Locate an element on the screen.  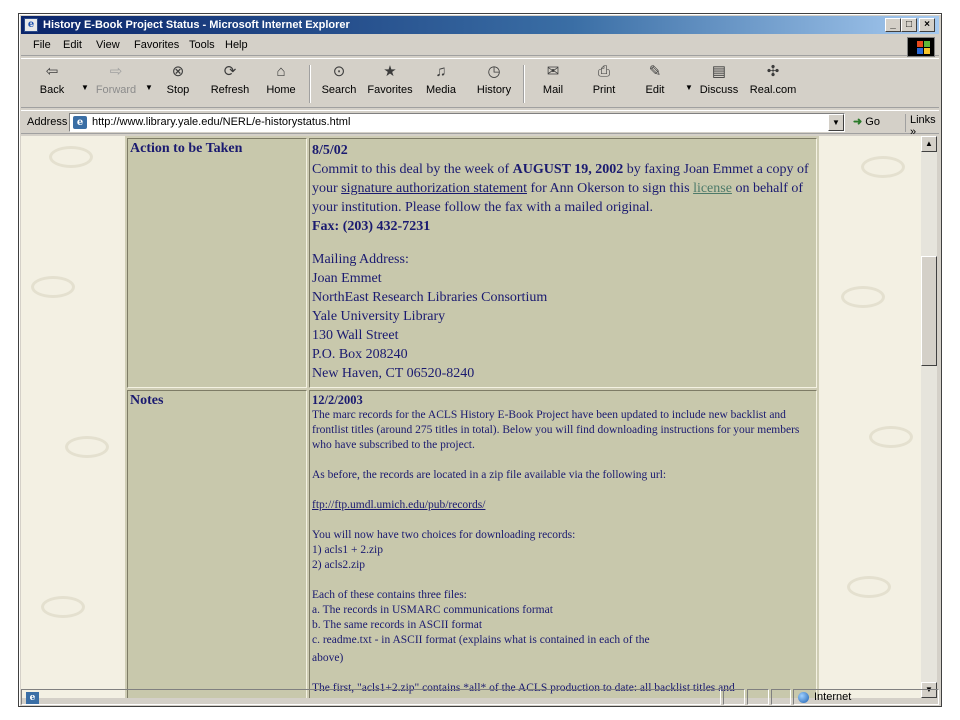
close-button: × is located at coordinates (927, 25).